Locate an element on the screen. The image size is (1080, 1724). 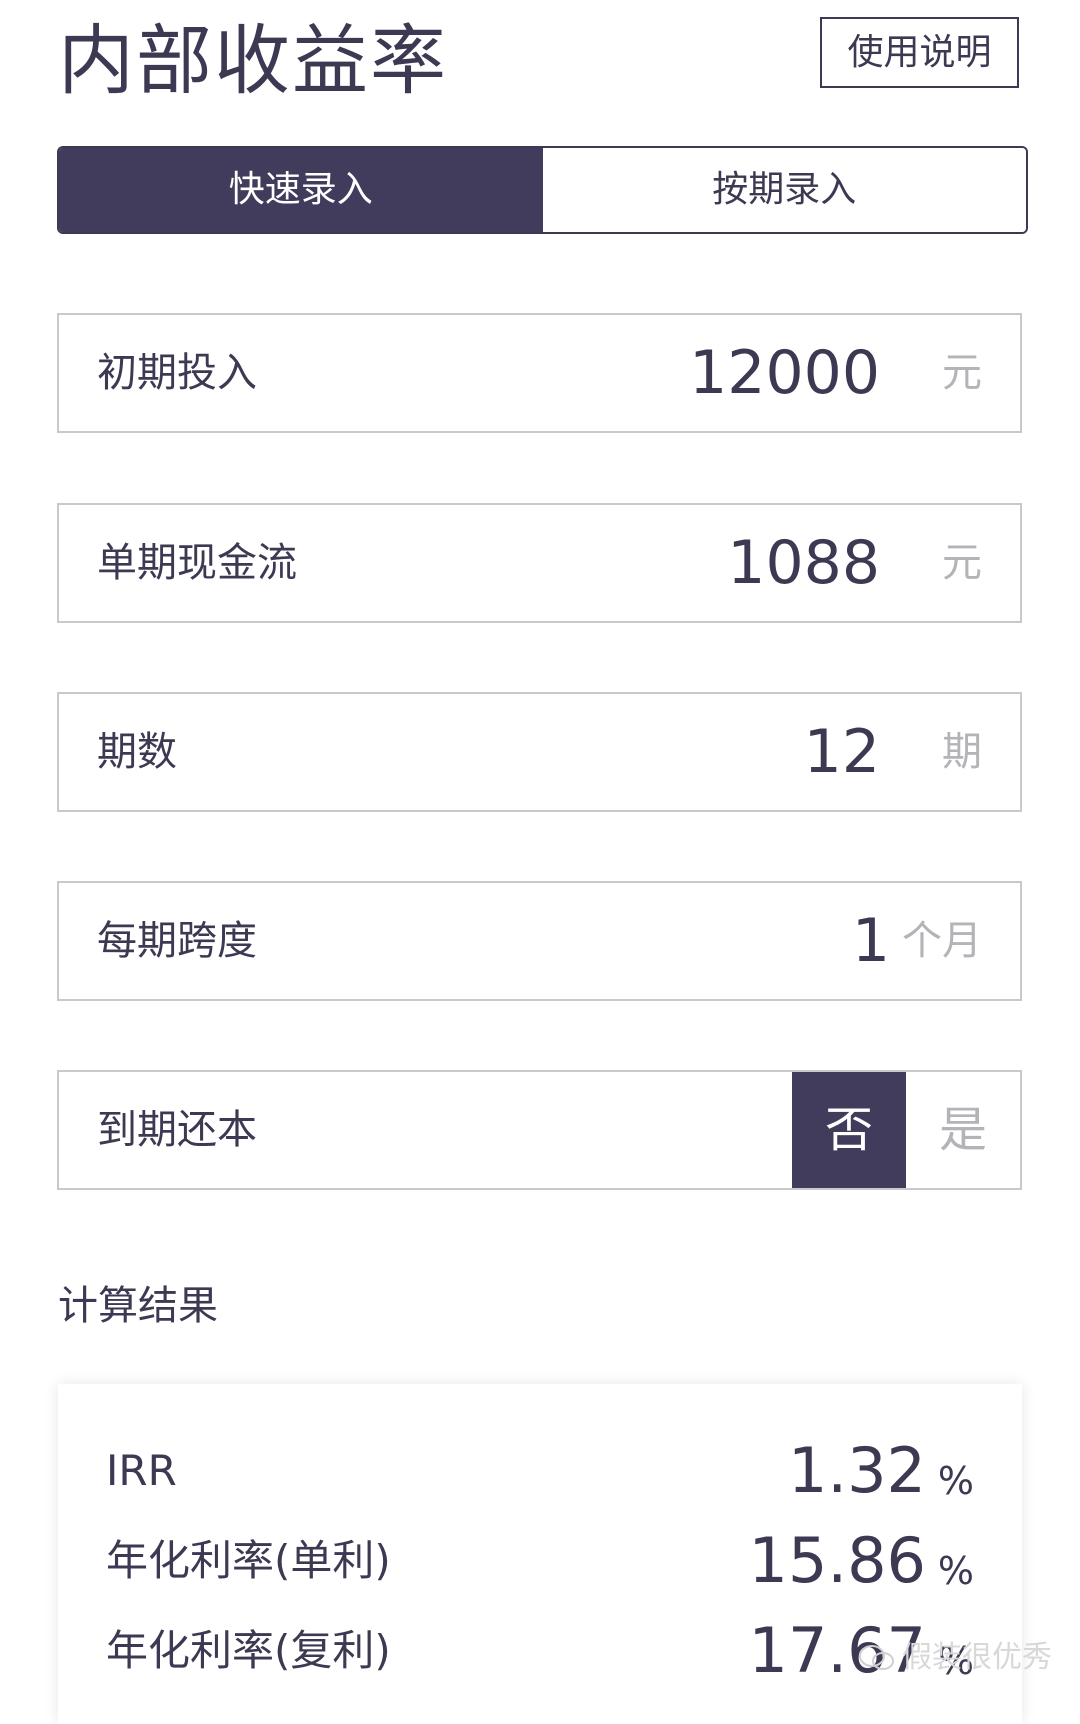
field-label: 每期跨度 is located at coordinates (177, 941).